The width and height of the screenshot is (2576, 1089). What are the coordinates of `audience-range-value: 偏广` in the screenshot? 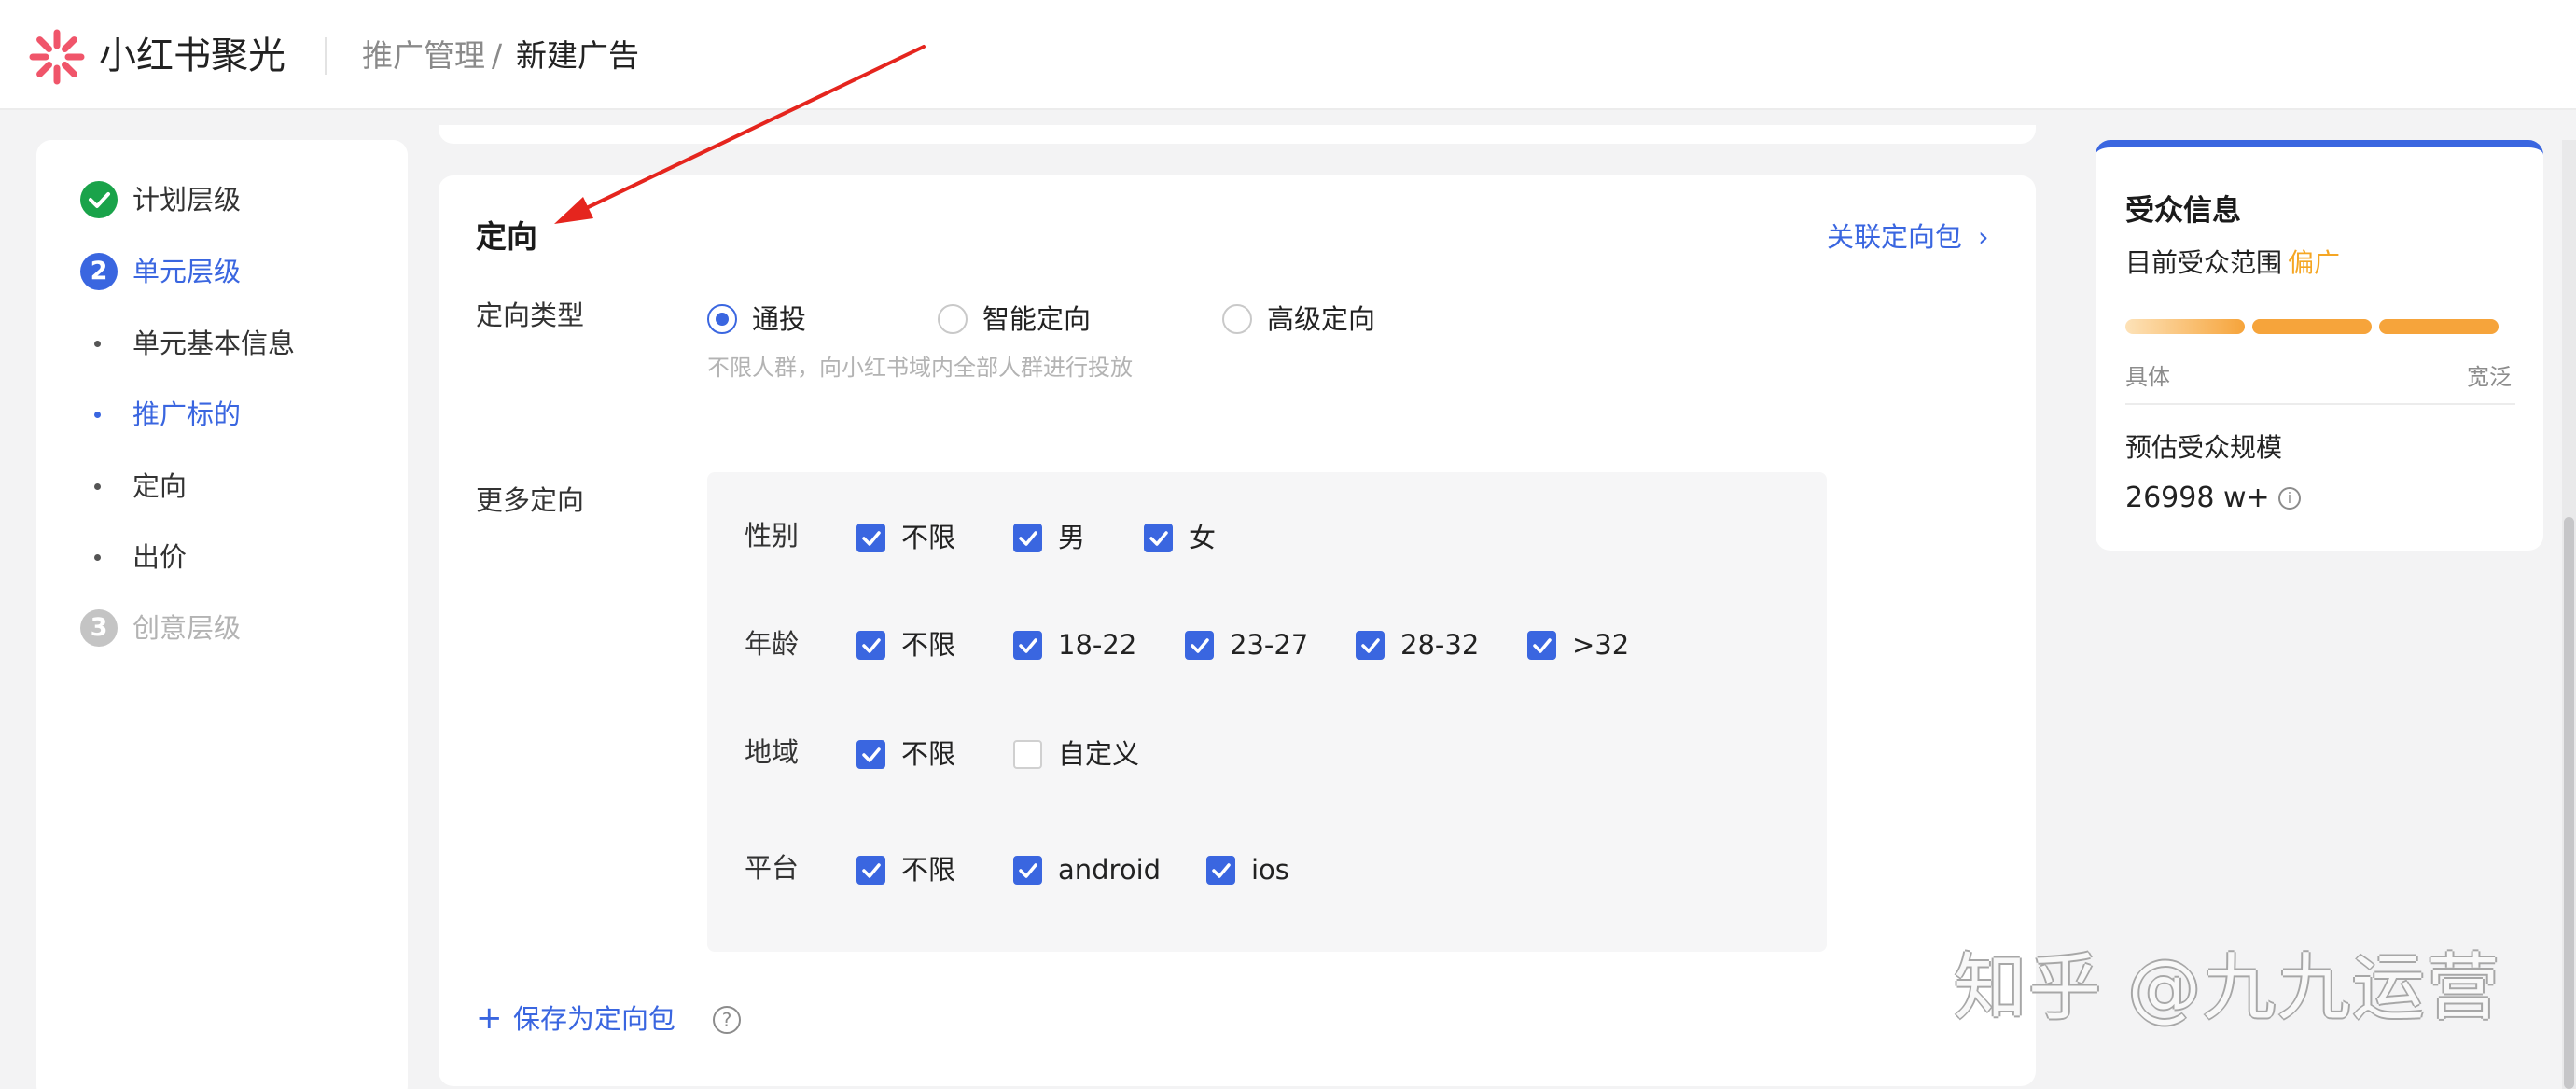 It's located at (2314, 262).